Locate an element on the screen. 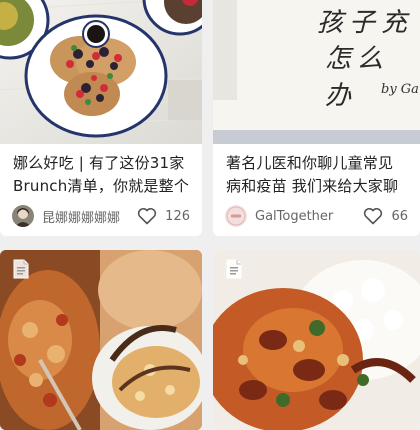  card-meta: 昆娜娜娜娜娜 126 is located at coordinates (101, 216).